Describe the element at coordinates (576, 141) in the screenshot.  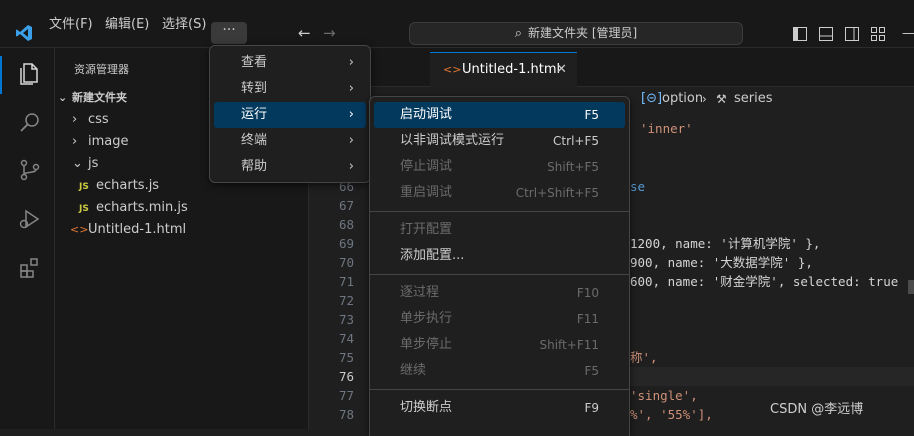
I see `menu-item-shortcut: Ctrl+F5` at that location.